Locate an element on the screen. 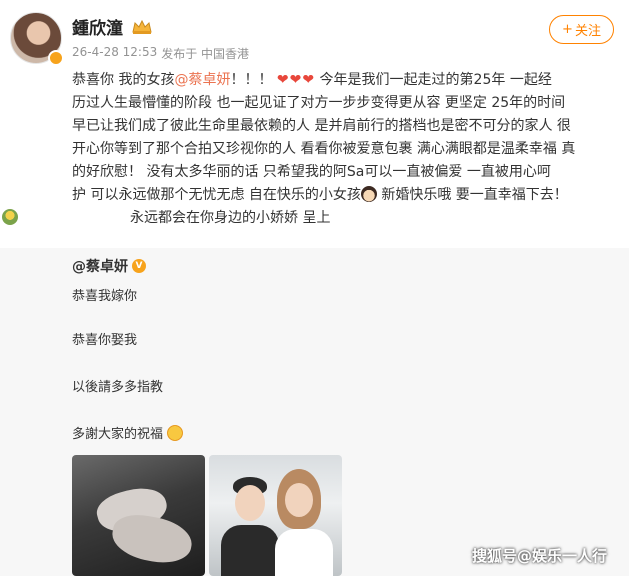 This screenshot has height=576, width=629. post-line: 护 可以永远做那个无忧无虑 自在快乐的小女孩 新婚快乐哦 要一直幸福下去！ is located at coordinates (347, 195).